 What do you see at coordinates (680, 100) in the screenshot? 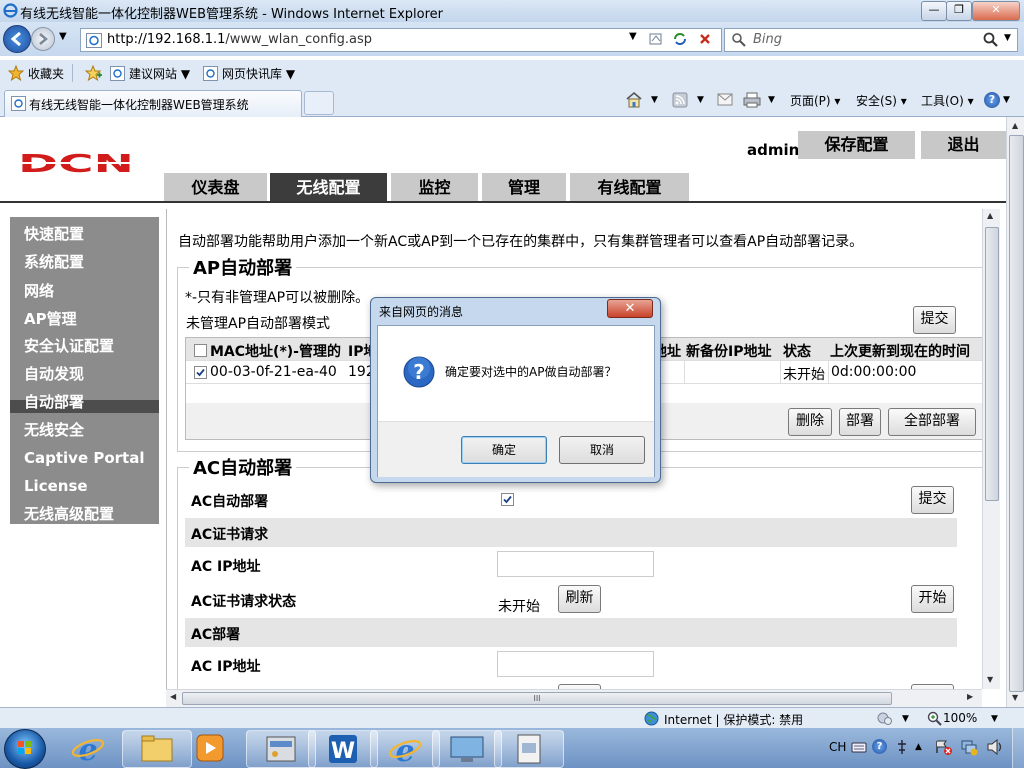
I see `feeds-icon` at bounding box center [680, 100].